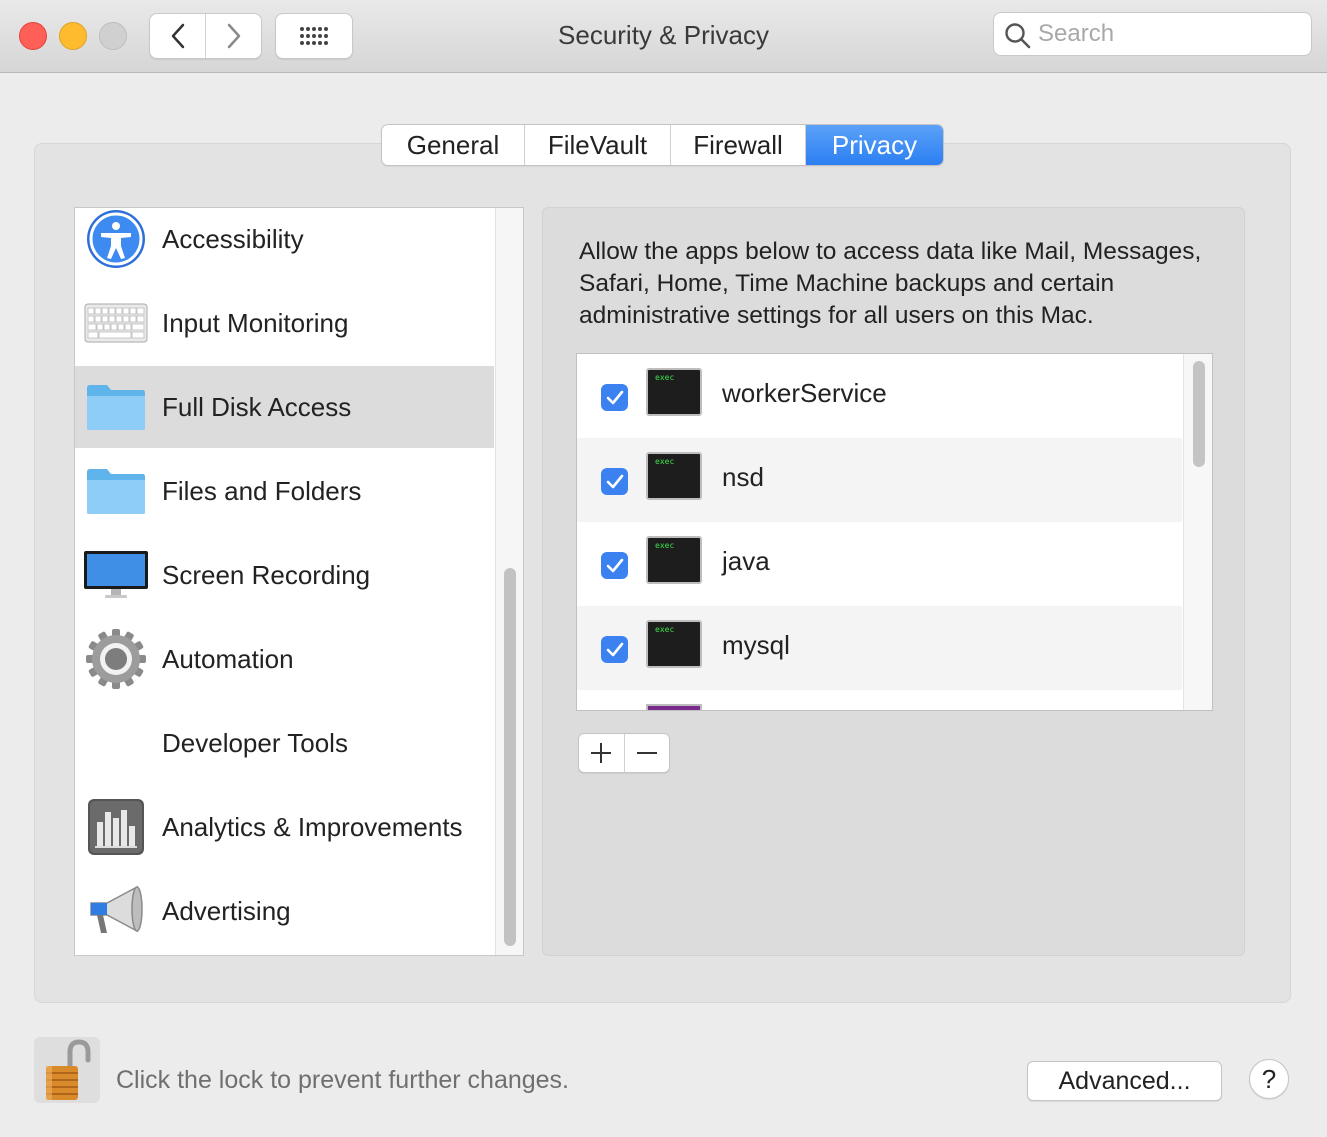 This screenshot has width=1327, height=1137. I want to click on unlocked-lock-icon, so click(68, 1069).